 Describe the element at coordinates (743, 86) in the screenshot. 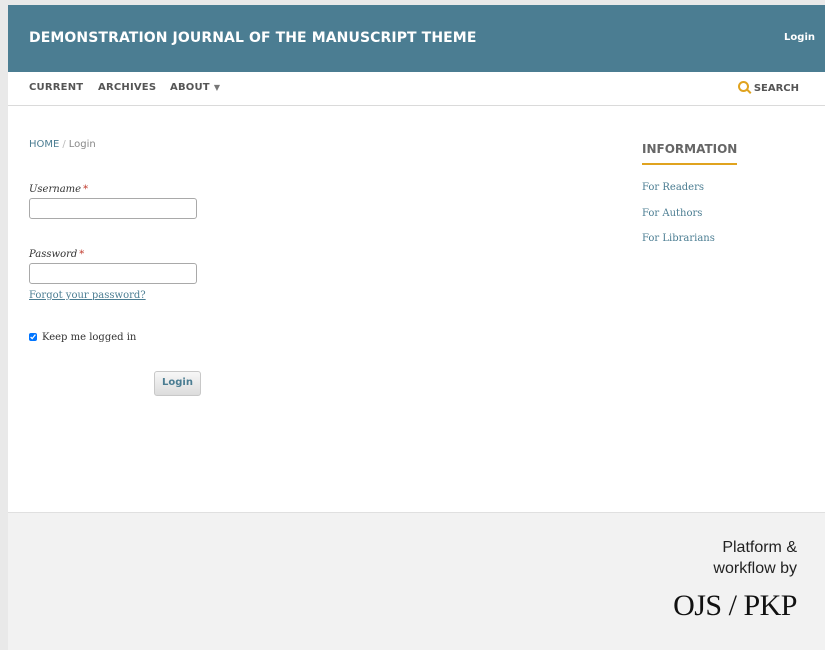

I see `search-icon` at that location.